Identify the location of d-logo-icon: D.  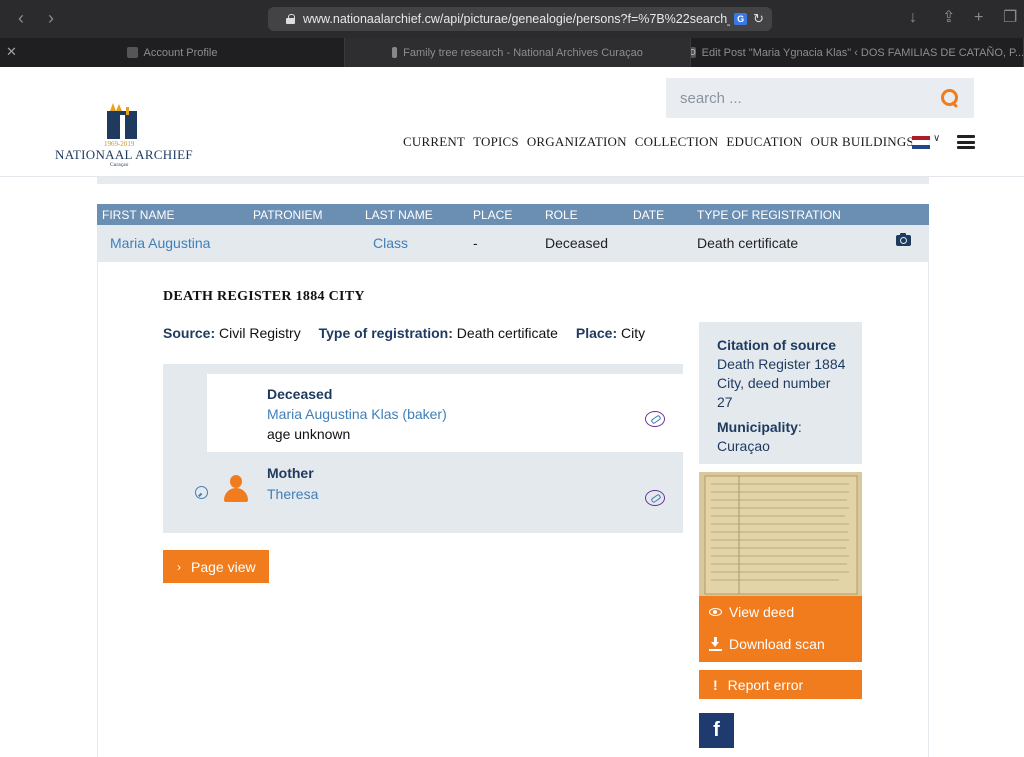
(693, 52).